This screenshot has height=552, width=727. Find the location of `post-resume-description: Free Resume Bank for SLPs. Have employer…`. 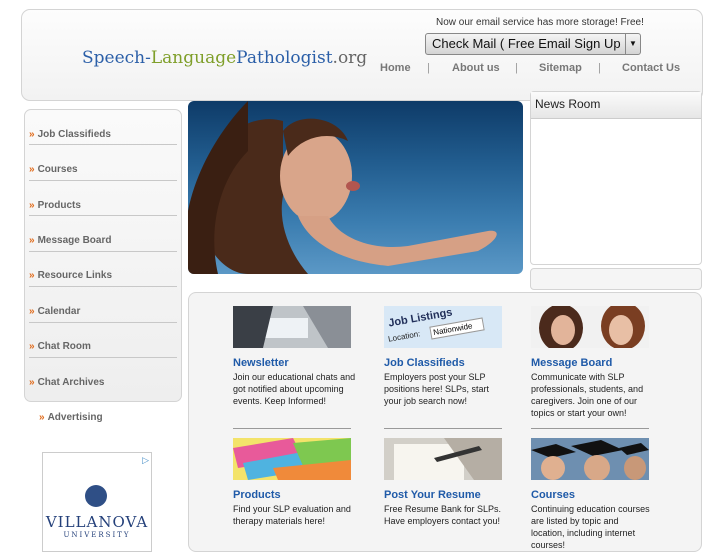

post-resume-description: Free Resume Bank for SLPs. Have employer… is located at coordinates (443, 515).